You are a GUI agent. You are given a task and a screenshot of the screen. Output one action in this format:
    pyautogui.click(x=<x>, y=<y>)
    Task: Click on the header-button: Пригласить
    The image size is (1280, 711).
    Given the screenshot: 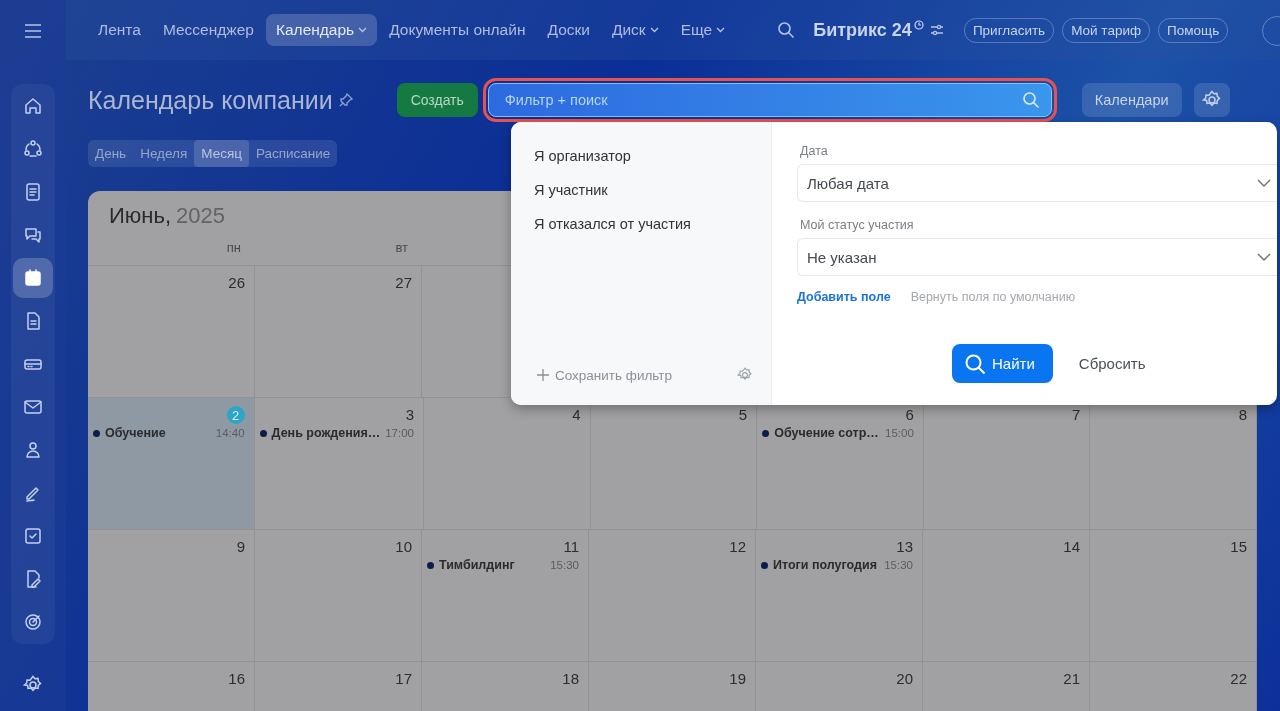 What is the action you would take?
    pyautogui.click(x=1009, y=30)
    